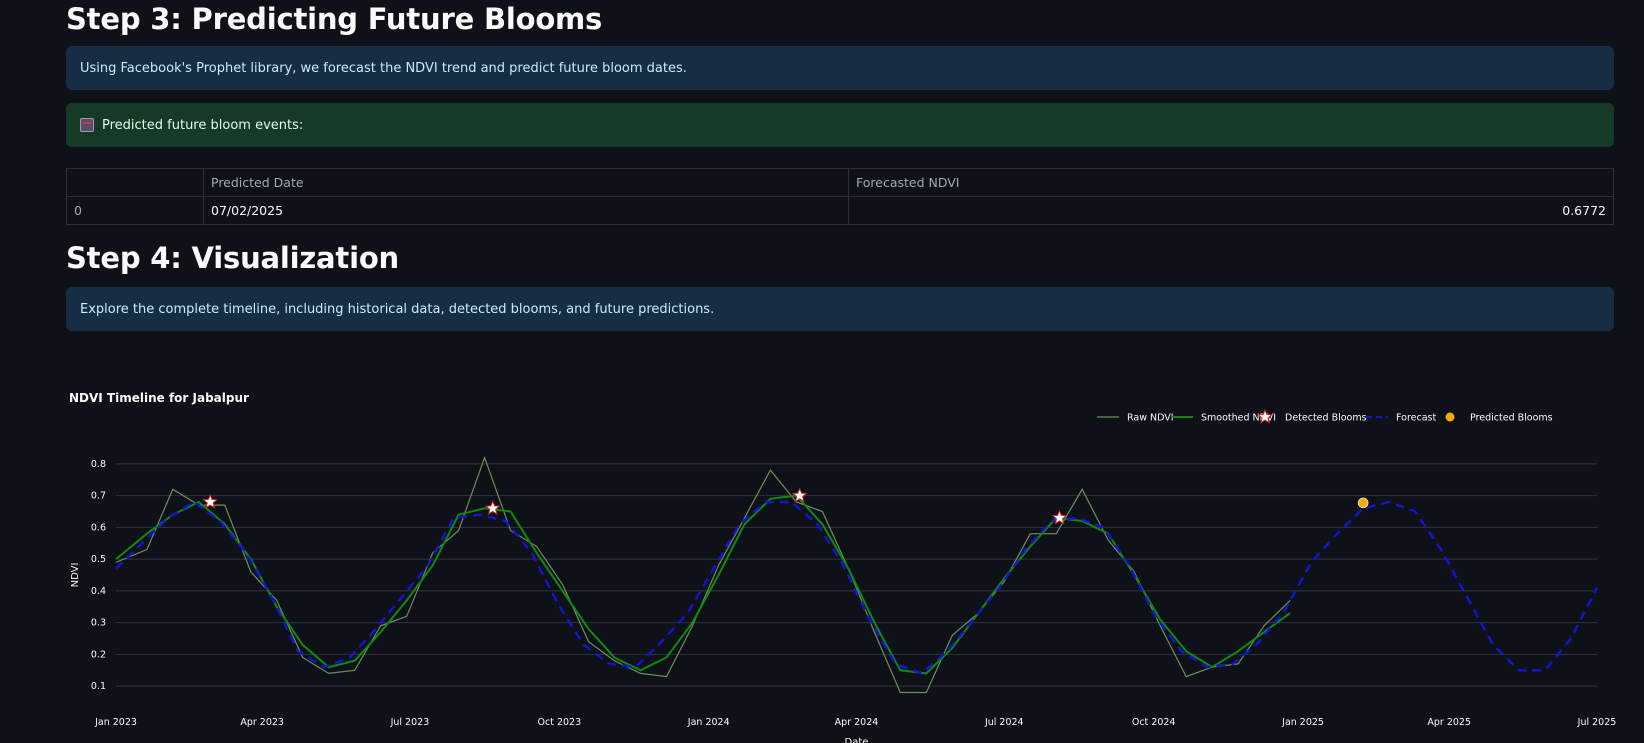 Image resolution: width=1644 pixels, height=743 pixels. I want to click on x-tick-label: Oct 2023, so click(560, 722).